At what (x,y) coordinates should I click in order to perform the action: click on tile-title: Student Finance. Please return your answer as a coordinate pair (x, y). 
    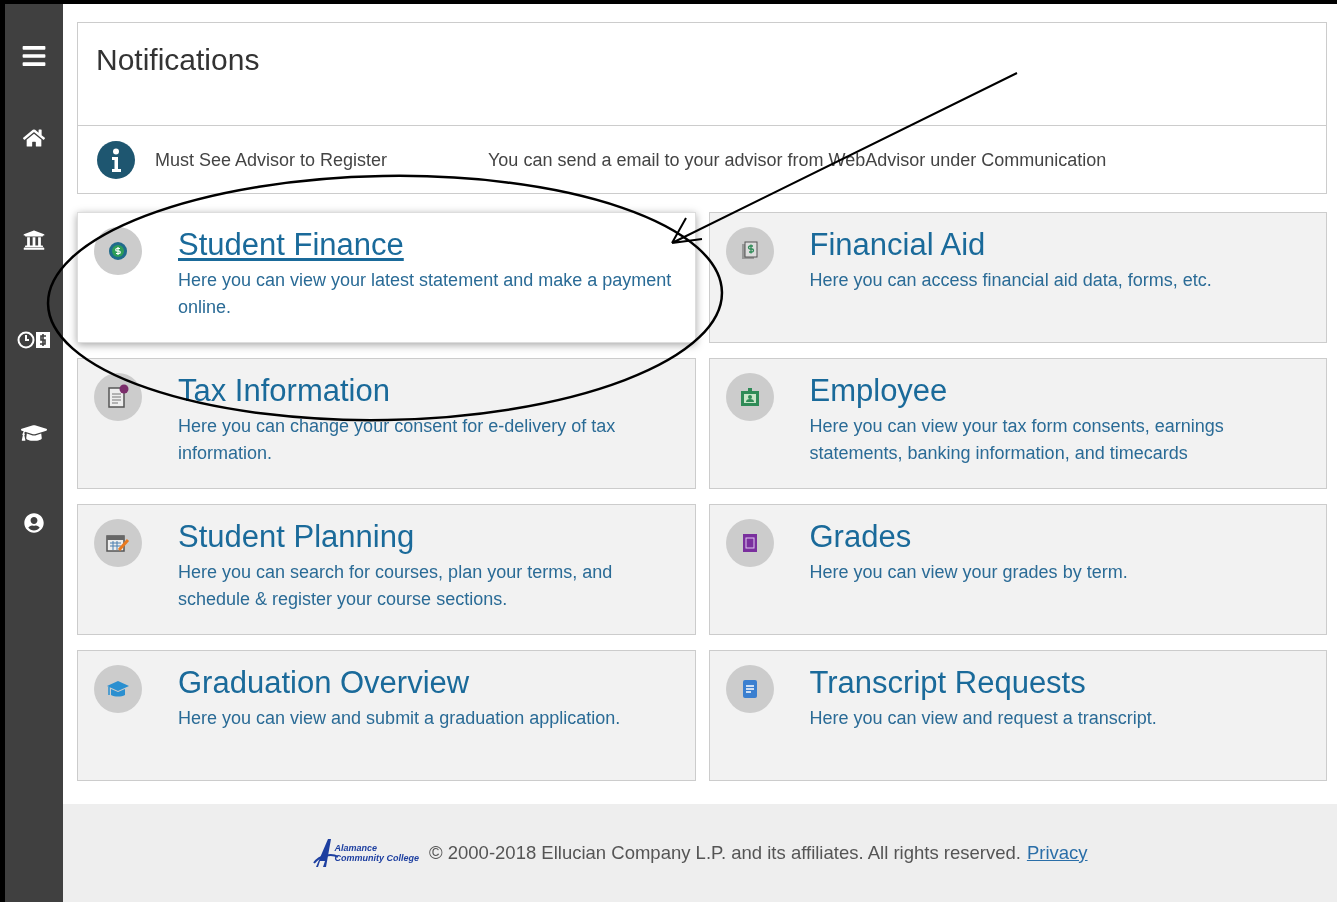
    Looking at the image, I should click on (291, 245).